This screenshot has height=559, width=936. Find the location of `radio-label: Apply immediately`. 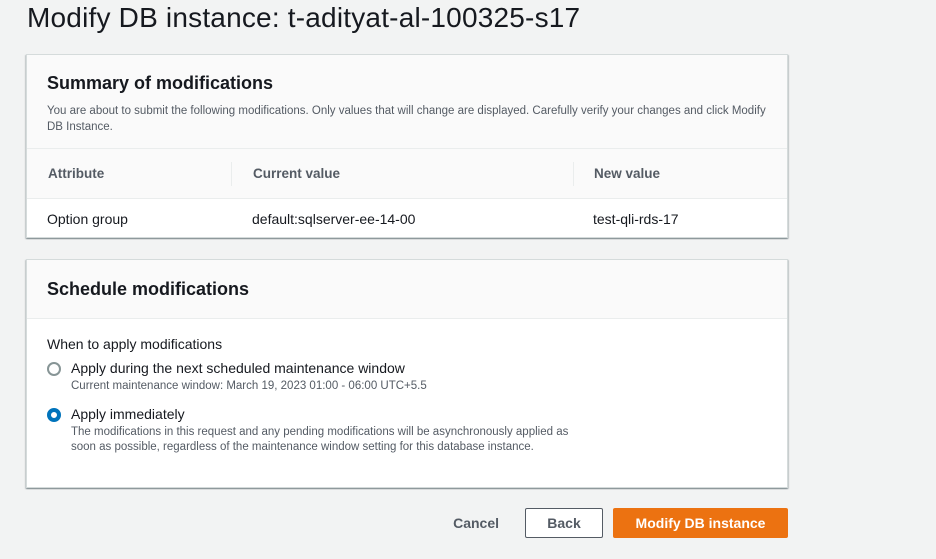

radio-label: Apply immediately is located at coordinates (419, 414).